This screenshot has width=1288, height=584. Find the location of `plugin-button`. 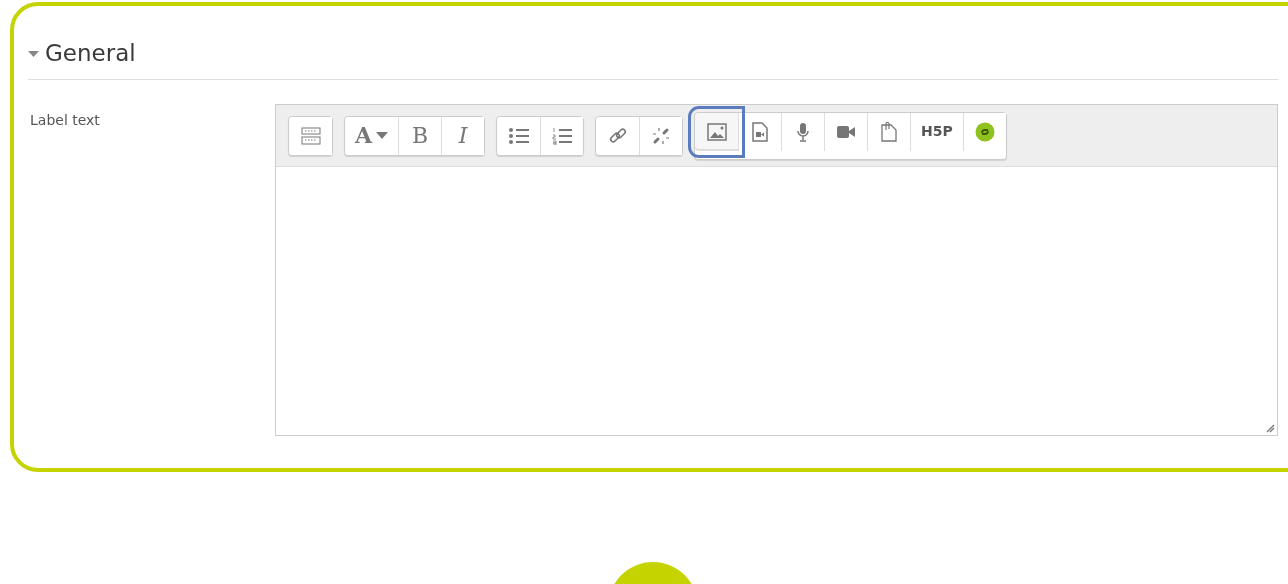

plugin-button is located at coordinates (984, 131).